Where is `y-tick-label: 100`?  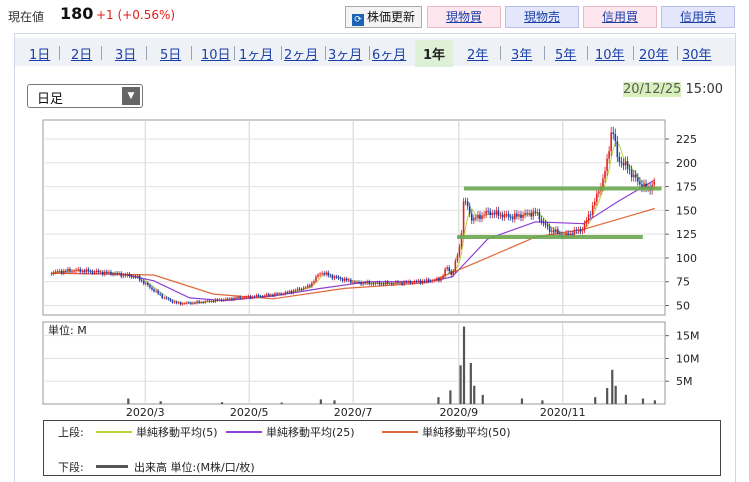 y-tick-label: 100 is located at coordinates (686, 258).